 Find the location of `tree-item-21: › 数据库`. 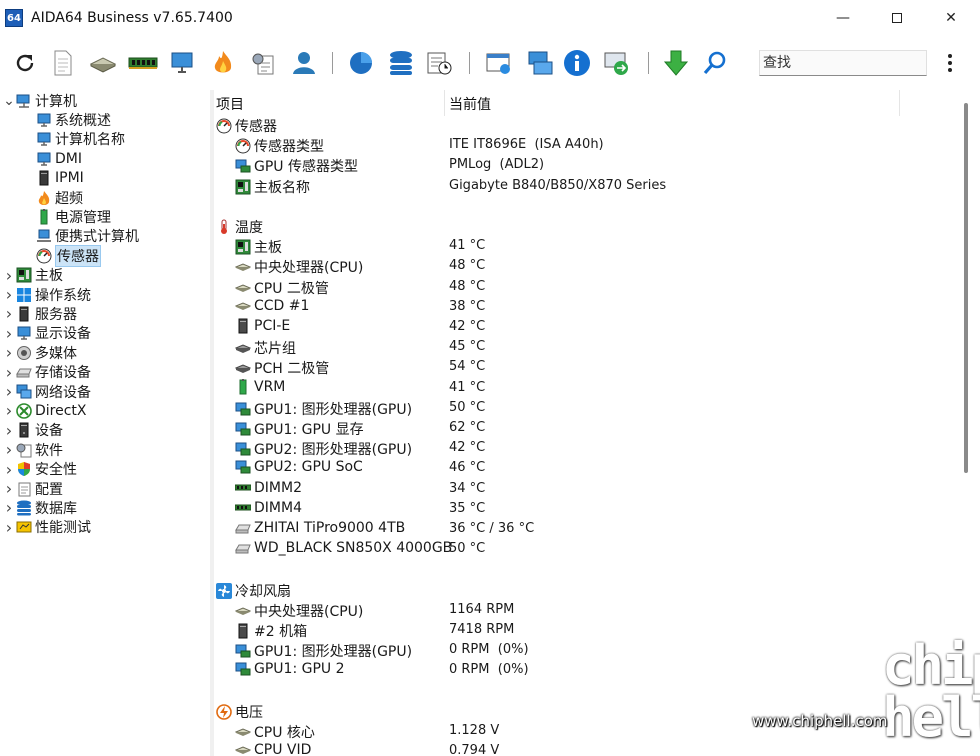

tree-item-21: › 数据库 is located at coordinates (39, 507).